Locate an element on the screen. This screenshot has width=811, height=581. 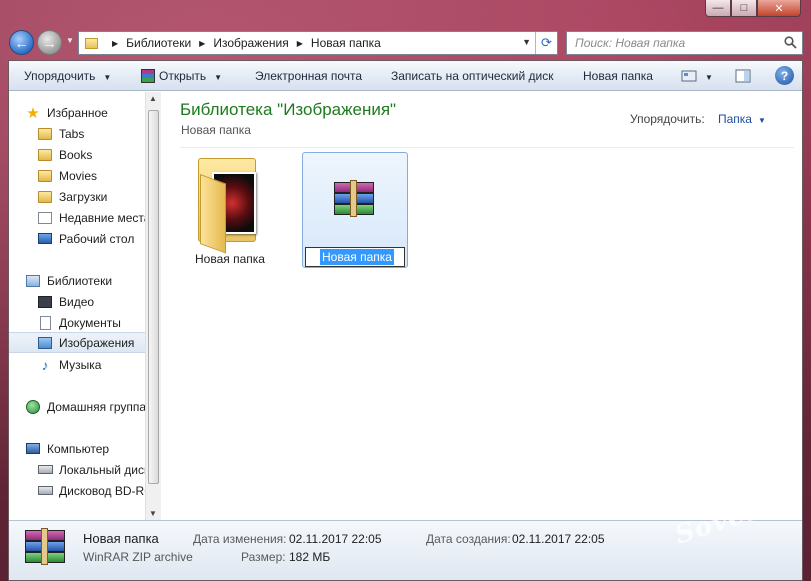
rename-selected-text: Новая папка is located at coordinates (357, 257).